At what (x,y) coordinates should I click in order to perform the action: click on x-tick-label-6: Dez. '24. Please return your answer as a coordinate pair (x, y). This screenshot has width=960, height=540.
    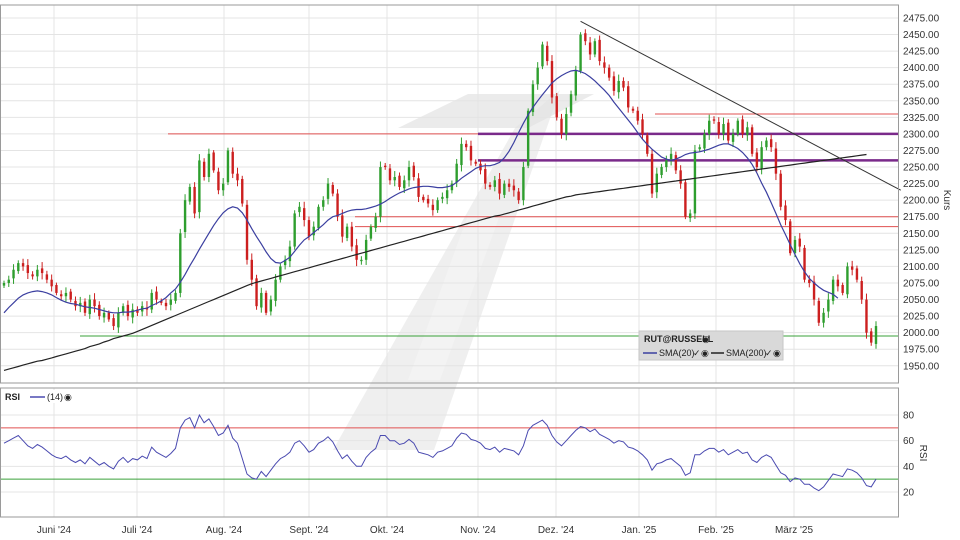
    Looking at the image, I should click on (556, 530).